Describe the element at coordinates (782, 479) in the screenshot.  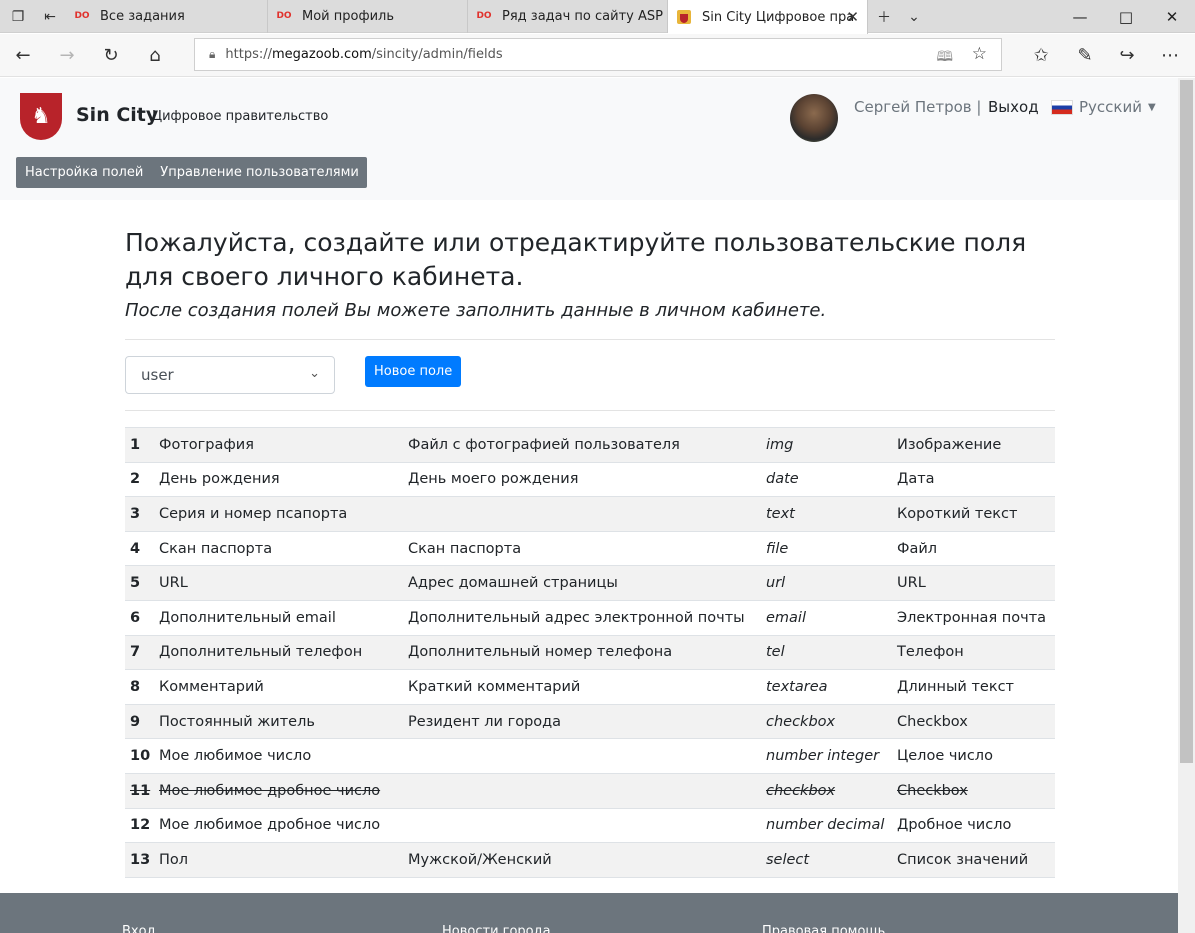
I see `field-type: date` at that location.